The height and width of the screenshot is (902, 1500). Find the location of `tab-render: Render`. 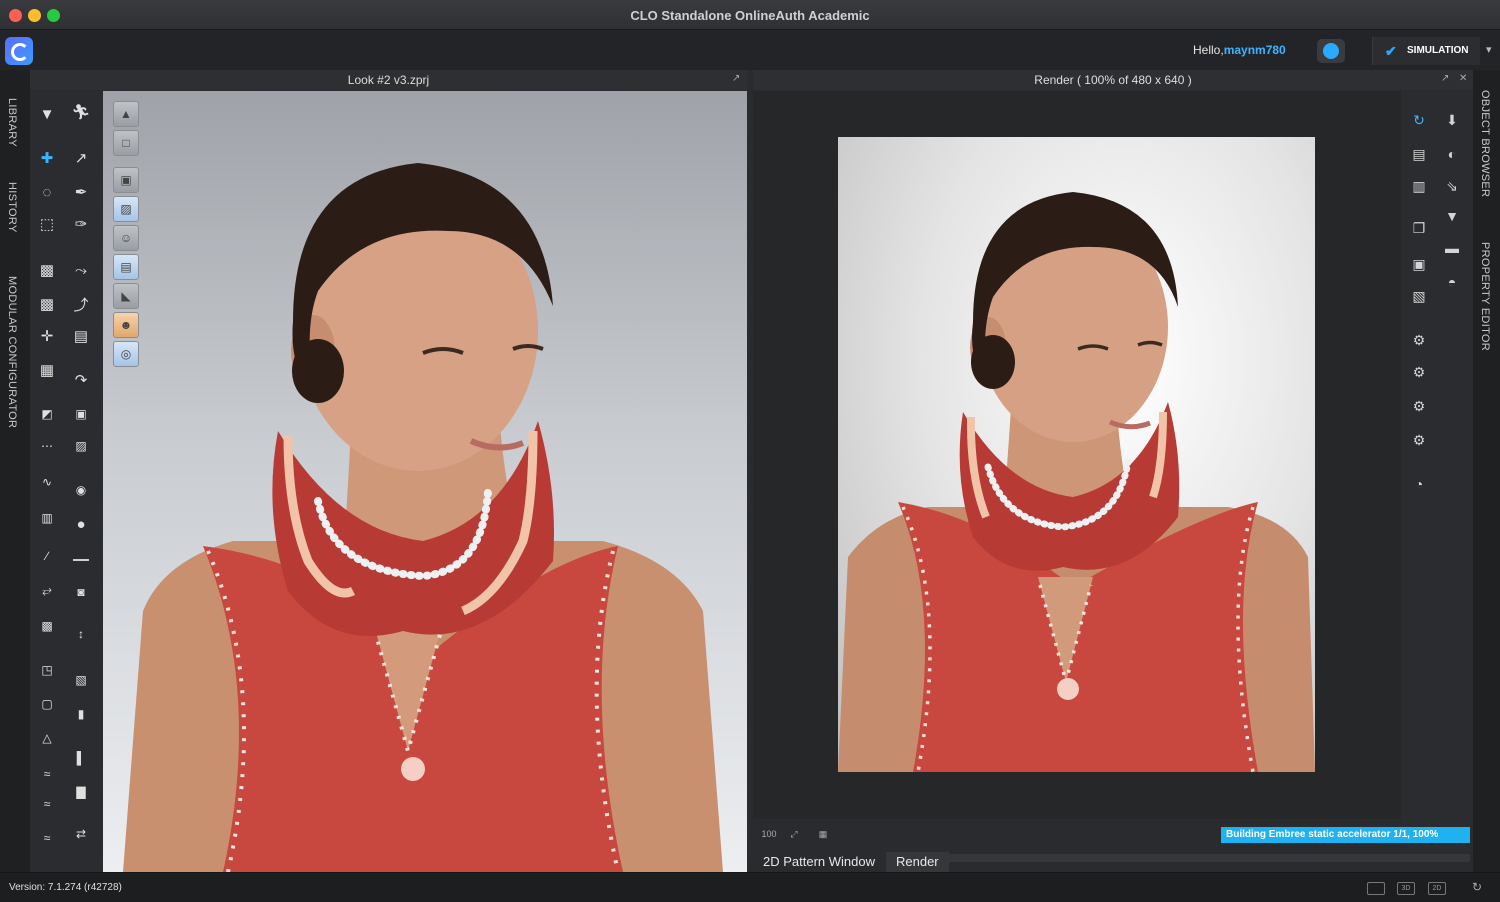

tab-render: Render is located at coordinates (917, 862).